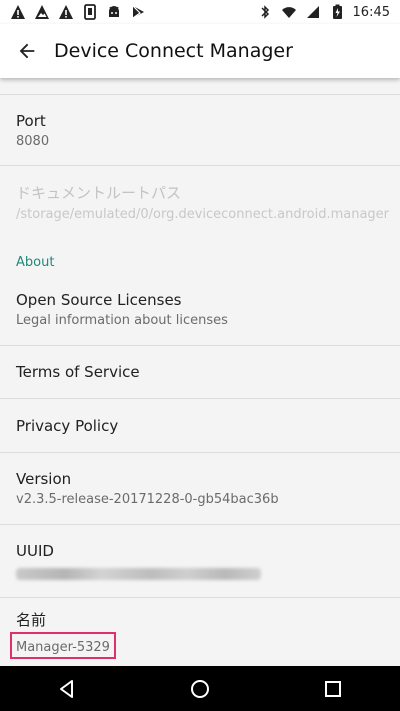 The height and width of the screenshot is (711, 400). I want to click on nav-home-button, so click(200, 688).